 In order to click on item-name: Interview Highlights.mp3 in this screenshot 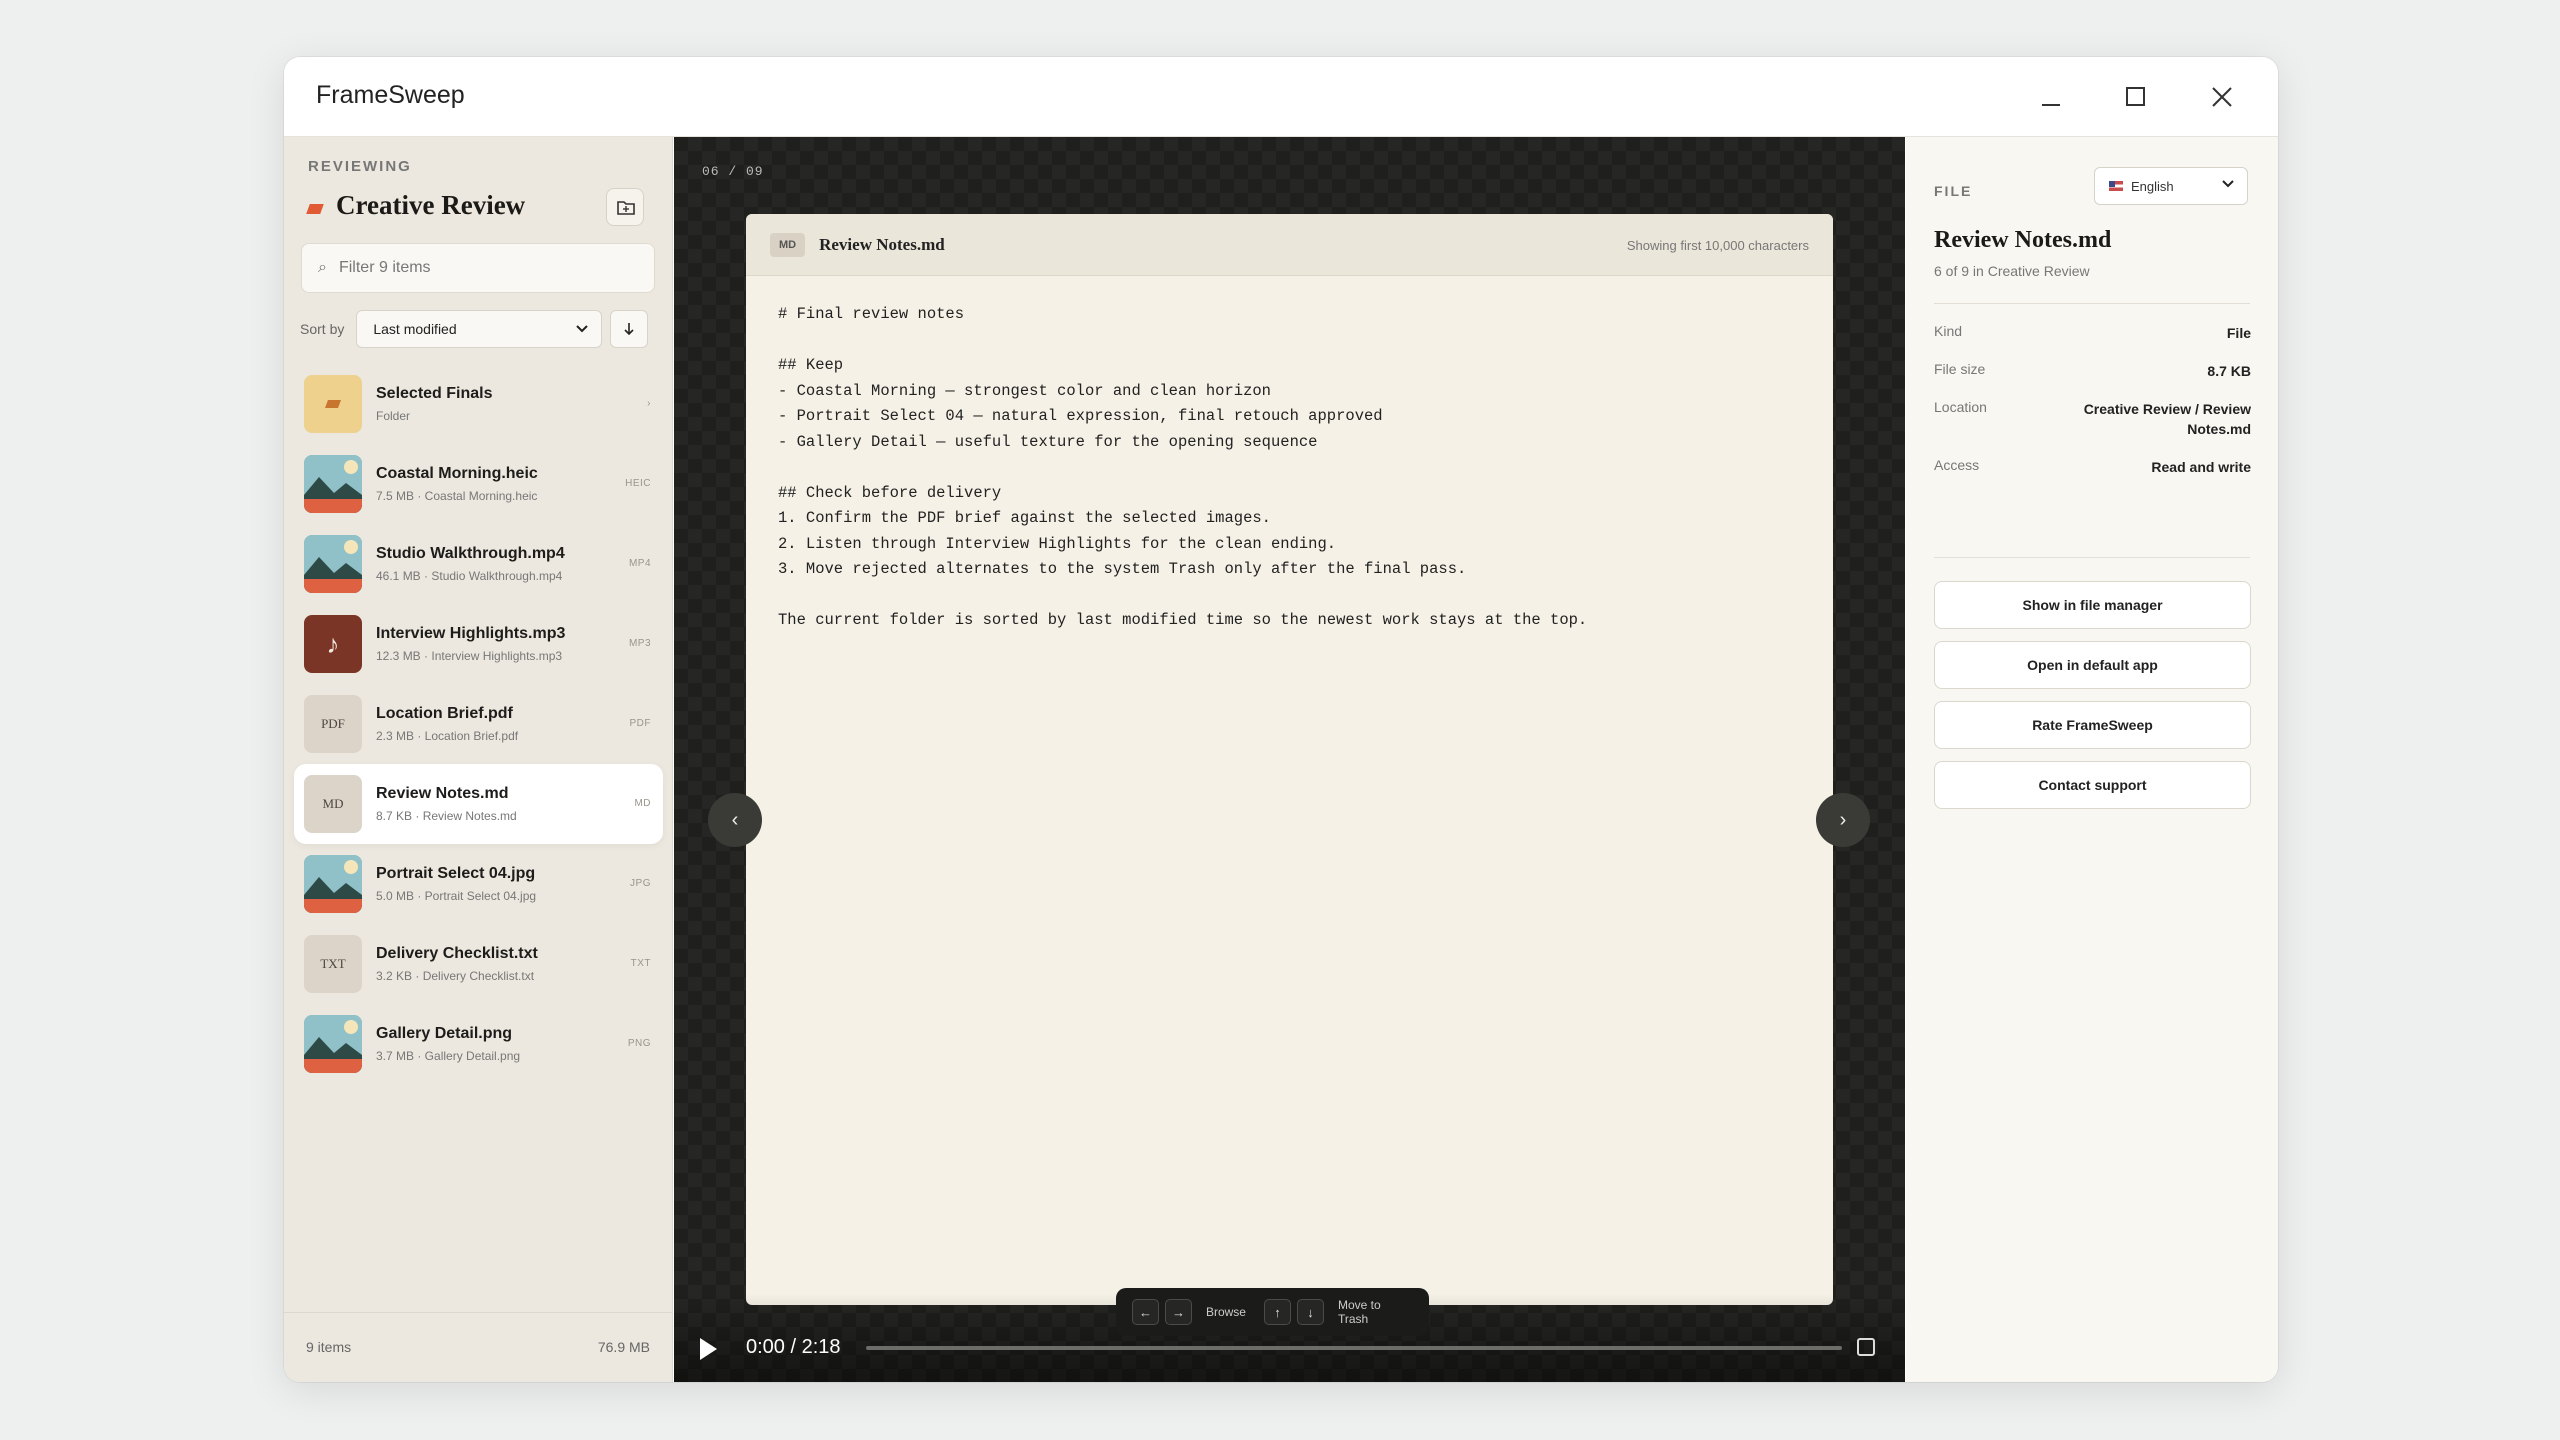, I will do `click(471, 633)`.